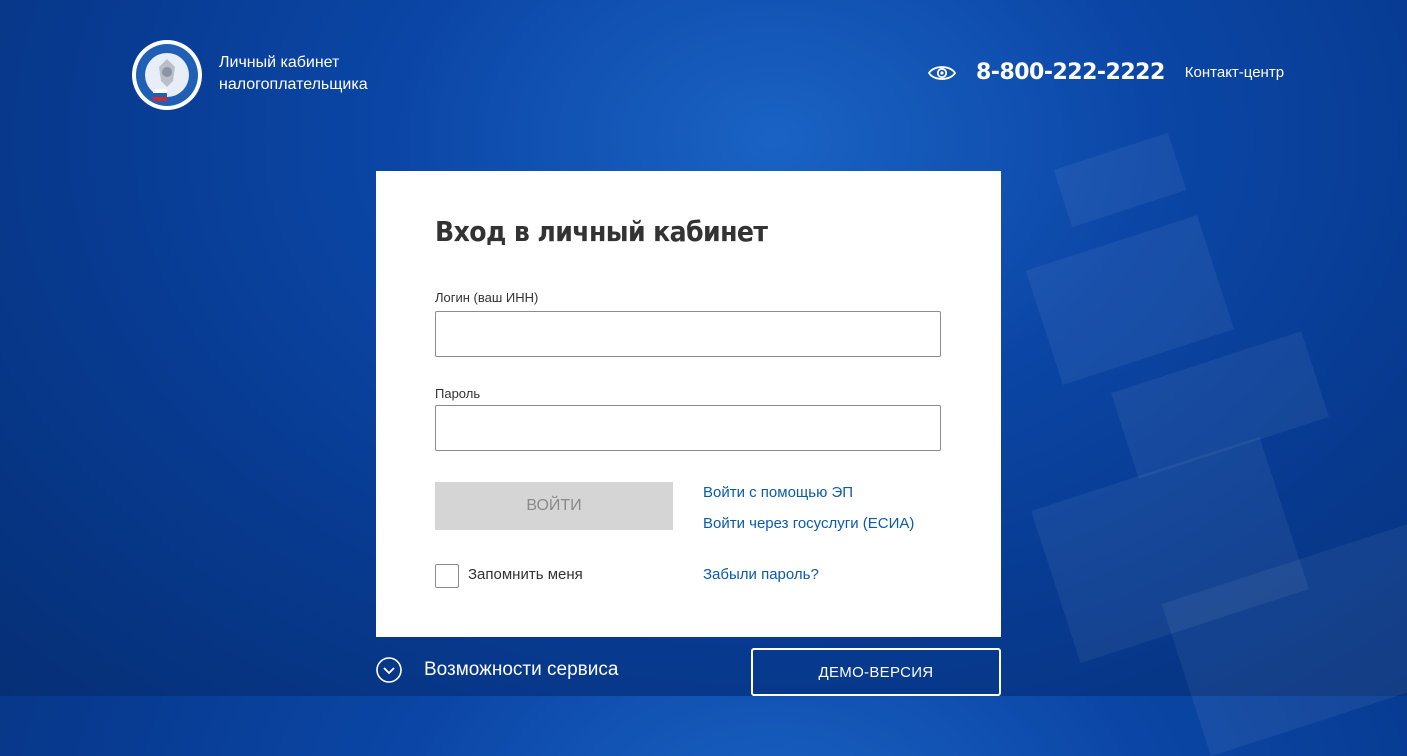 The height and width of the screenshot is (756, 1407). Describe the element at coordinates (487, 297) in the screenshot. I see `login-label: Логин (ваш ИНН)` at that location.